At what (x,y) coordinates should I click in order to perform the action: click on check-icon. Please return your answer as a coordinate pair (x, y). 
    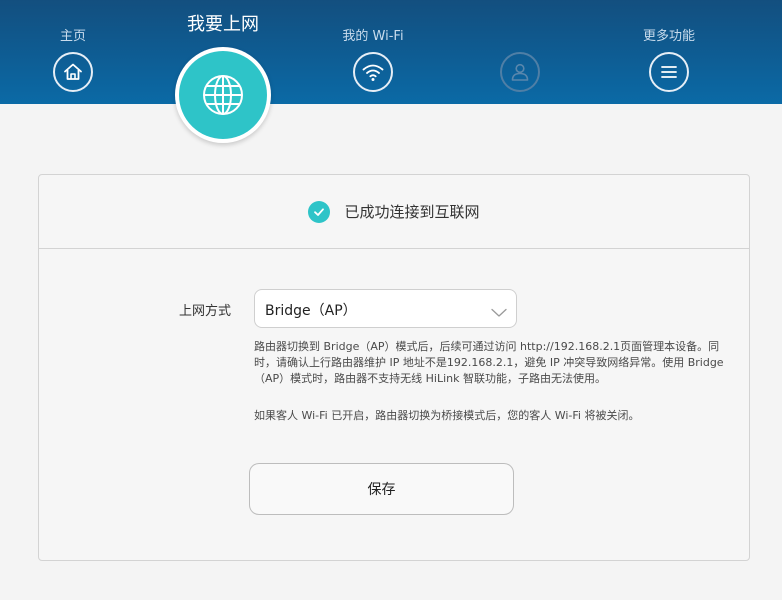
    Looking at the image, I should click on (319, 211).